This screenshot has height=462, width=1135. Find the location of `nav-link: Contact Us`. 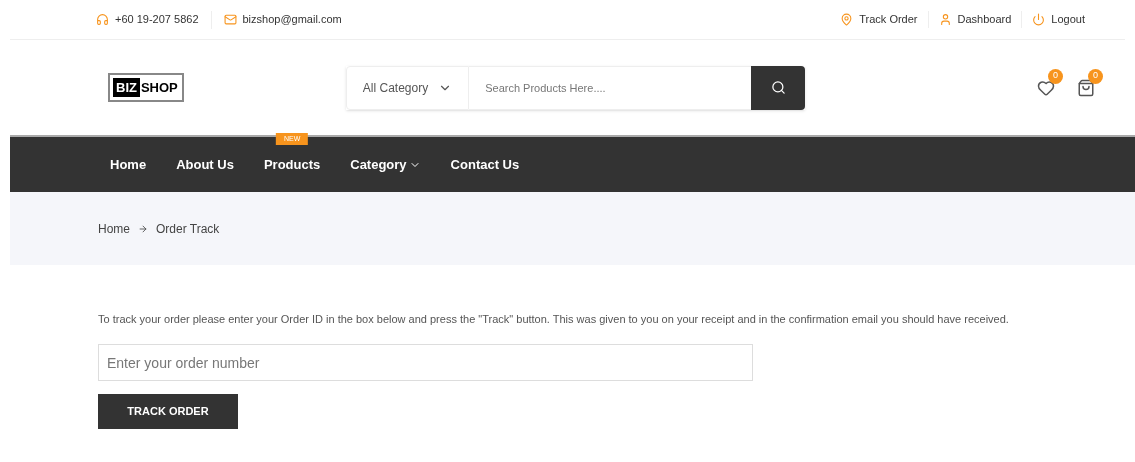

nav-link: Contact Us is located at coordinates (485, 164).